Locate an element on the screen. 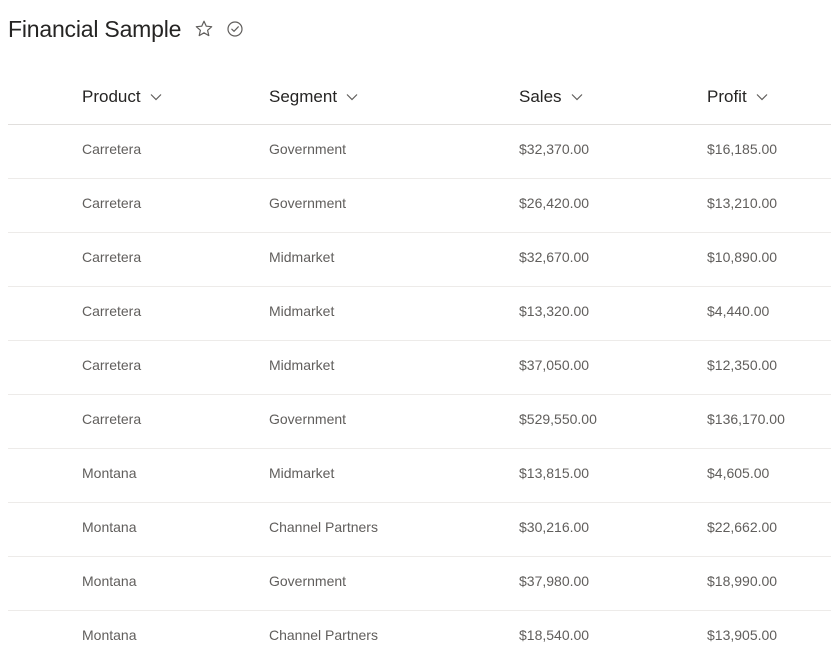 The height and width of the screenshot is (664, 831). column-header-profit: Profit is located at coordinates (737, 97).